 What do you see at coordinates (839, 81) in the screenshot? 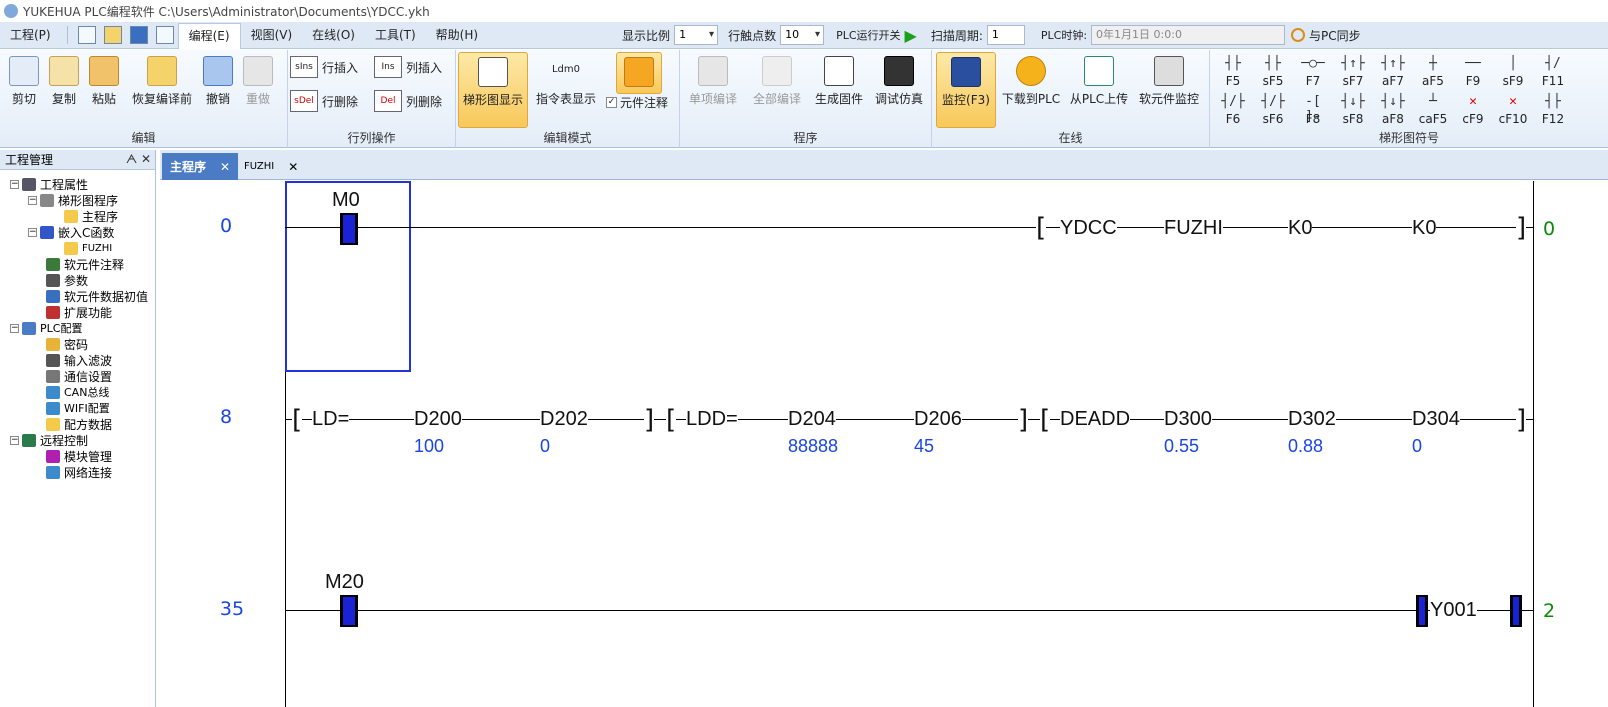
I see `firmware-button: 生成固件` at bounding box center [839, 81].